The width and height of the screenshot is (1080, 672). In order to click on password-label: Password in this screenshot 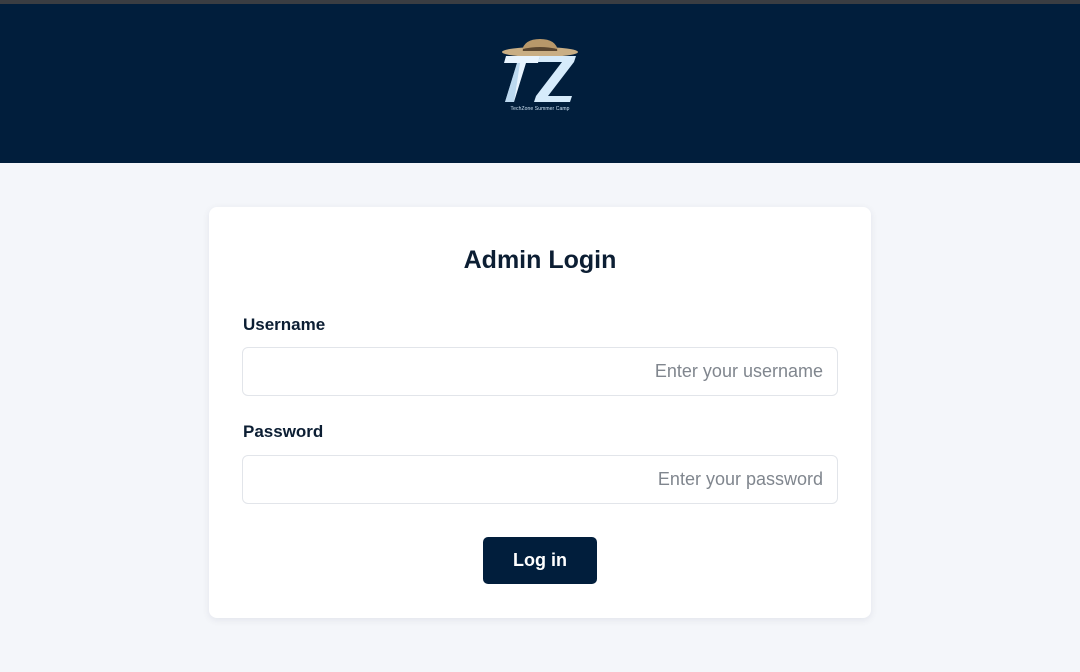, I will do `click(283, 431)`.